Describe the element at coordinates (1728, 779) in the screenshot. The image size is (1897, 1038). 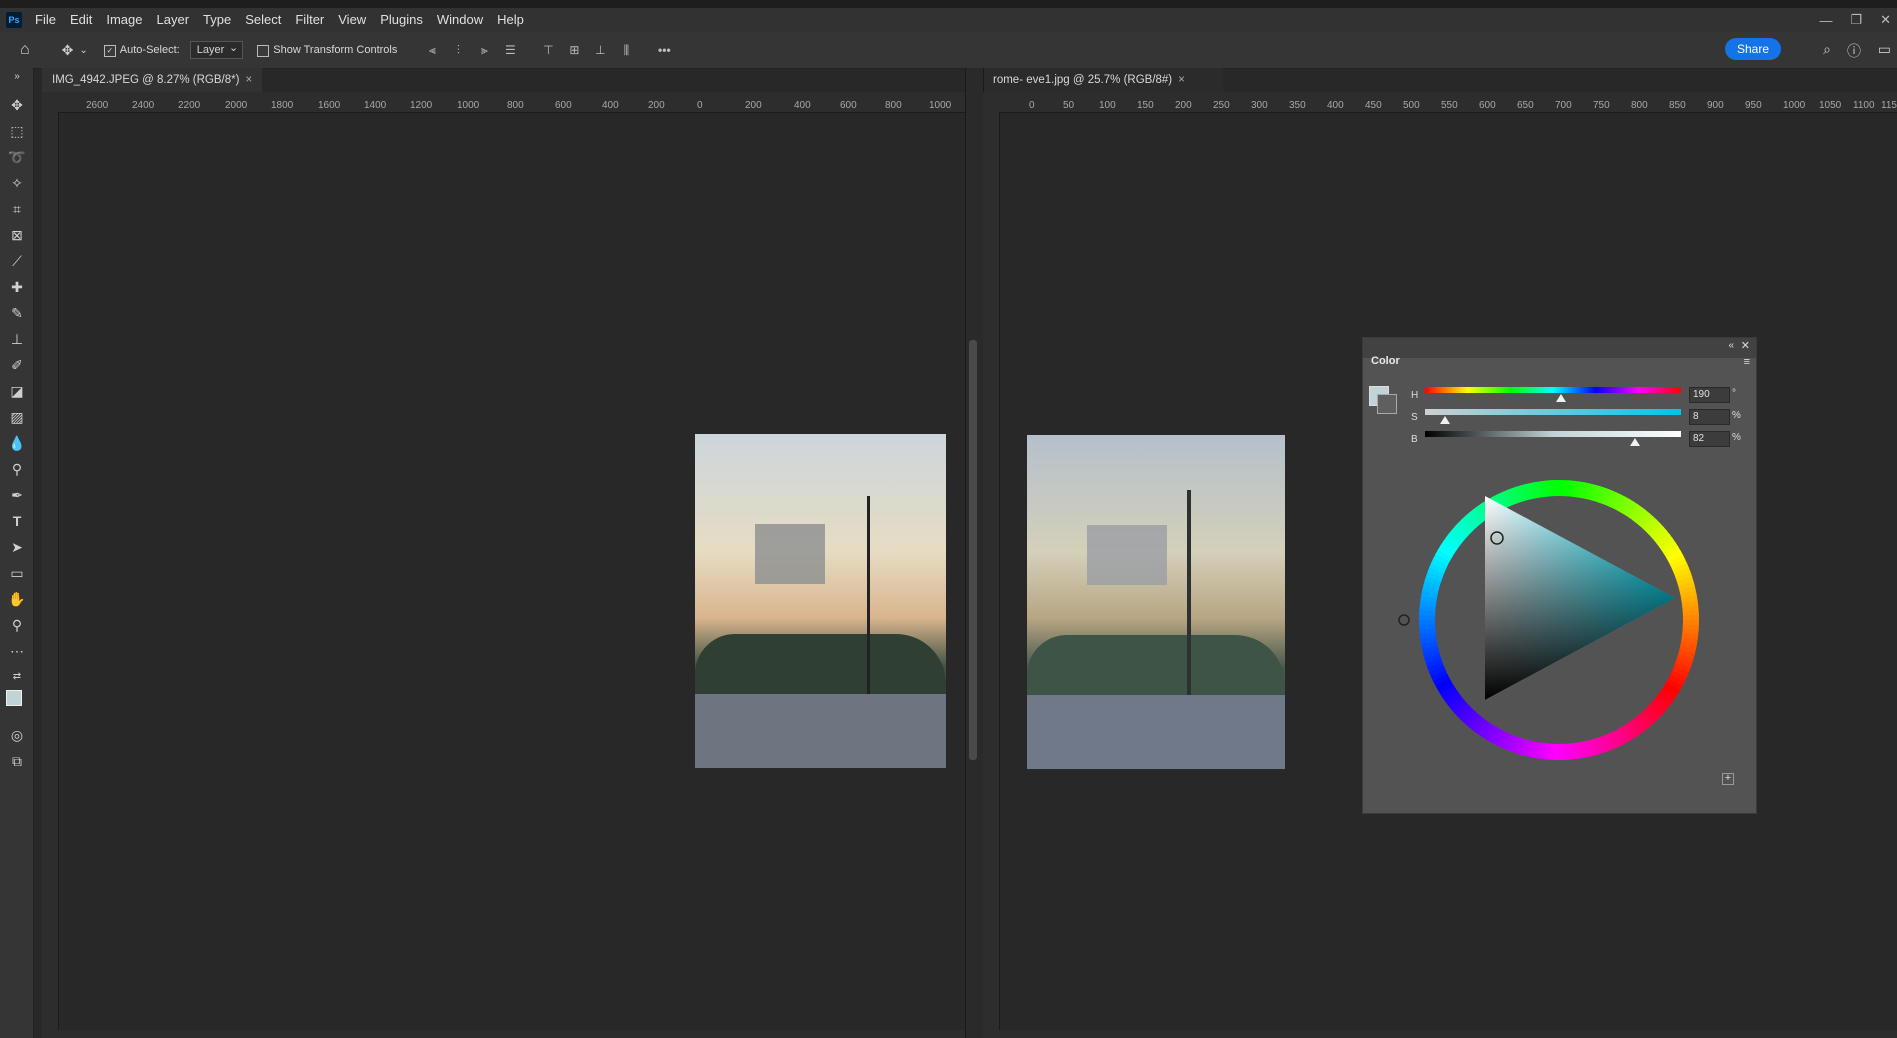
I see `add-swatch-icon: +` at that location.